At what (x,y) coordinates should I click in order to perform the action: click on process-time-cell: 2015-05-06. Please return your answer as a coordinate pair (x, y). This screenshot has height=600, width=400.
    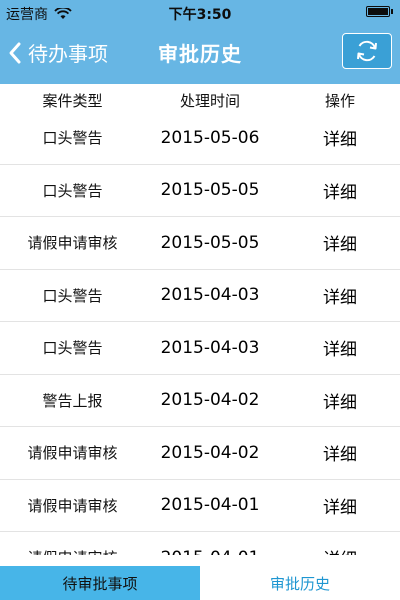
    Looking at the image, I should click on (210, 137).